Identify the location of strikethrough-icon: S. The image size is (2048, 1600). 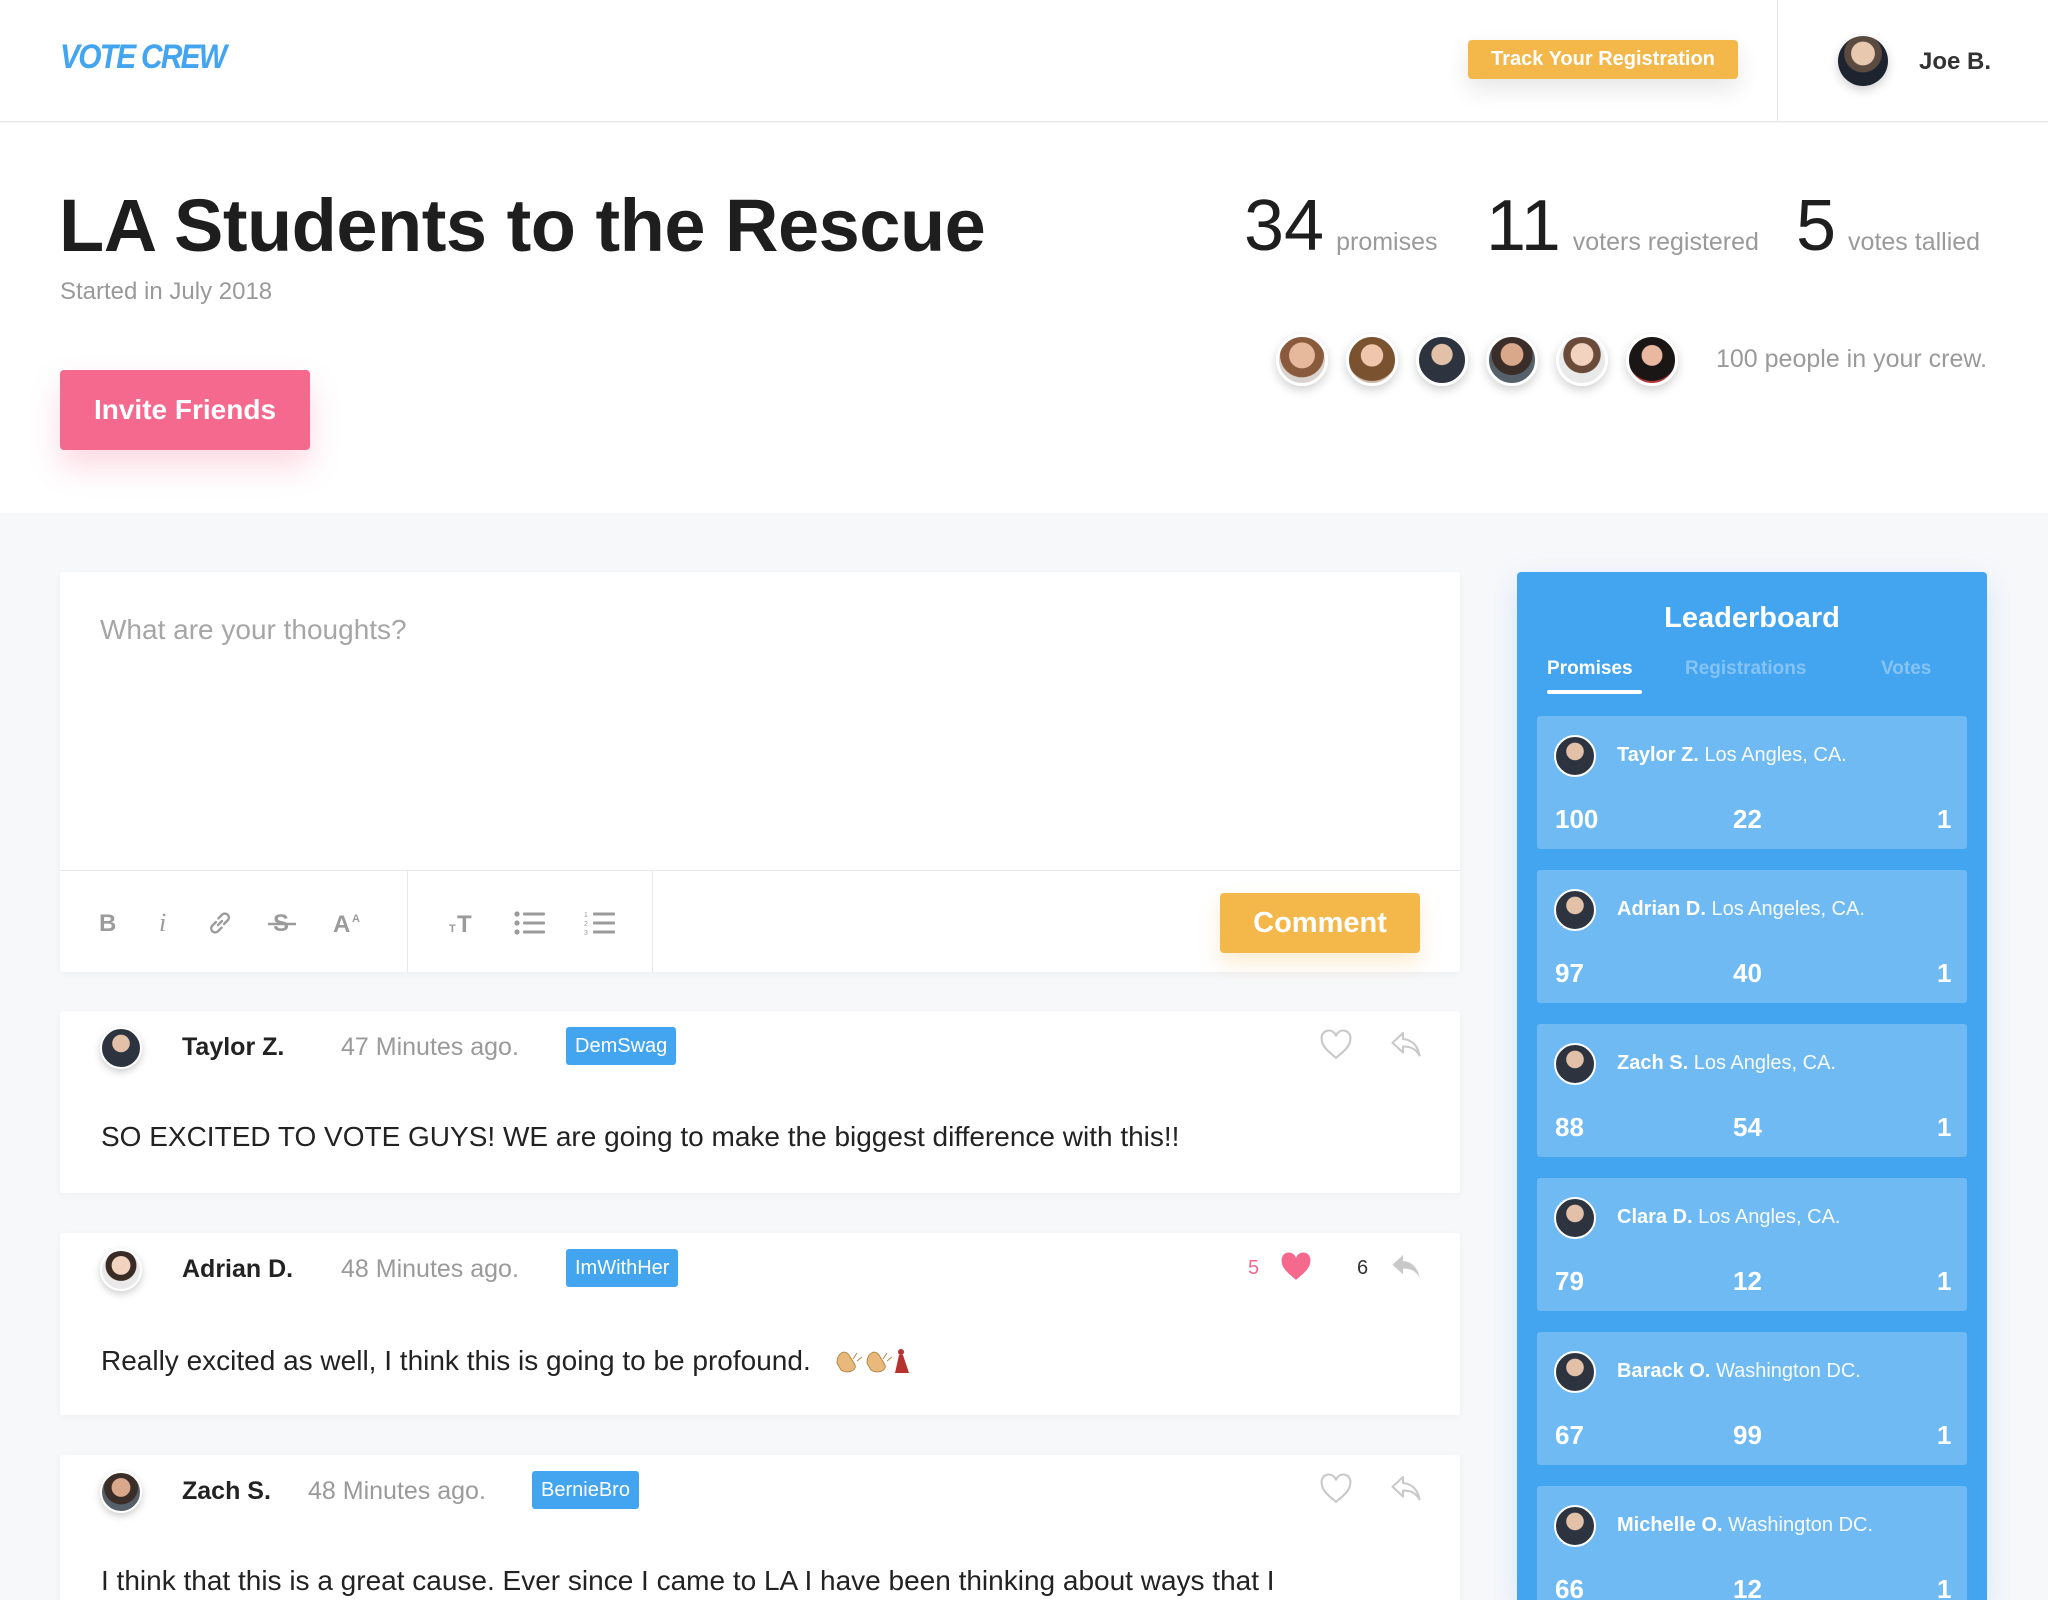
(282, 923).